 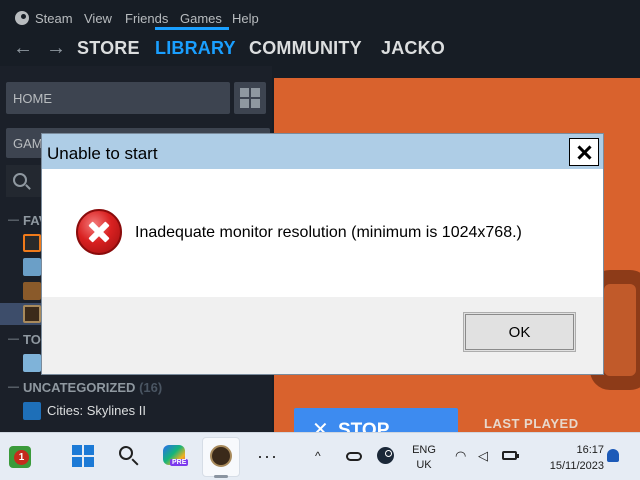 What do you see at coordinates (424, 450) in the screenshot?
I see `language-code: ENG` at bounding box center [424, 450].